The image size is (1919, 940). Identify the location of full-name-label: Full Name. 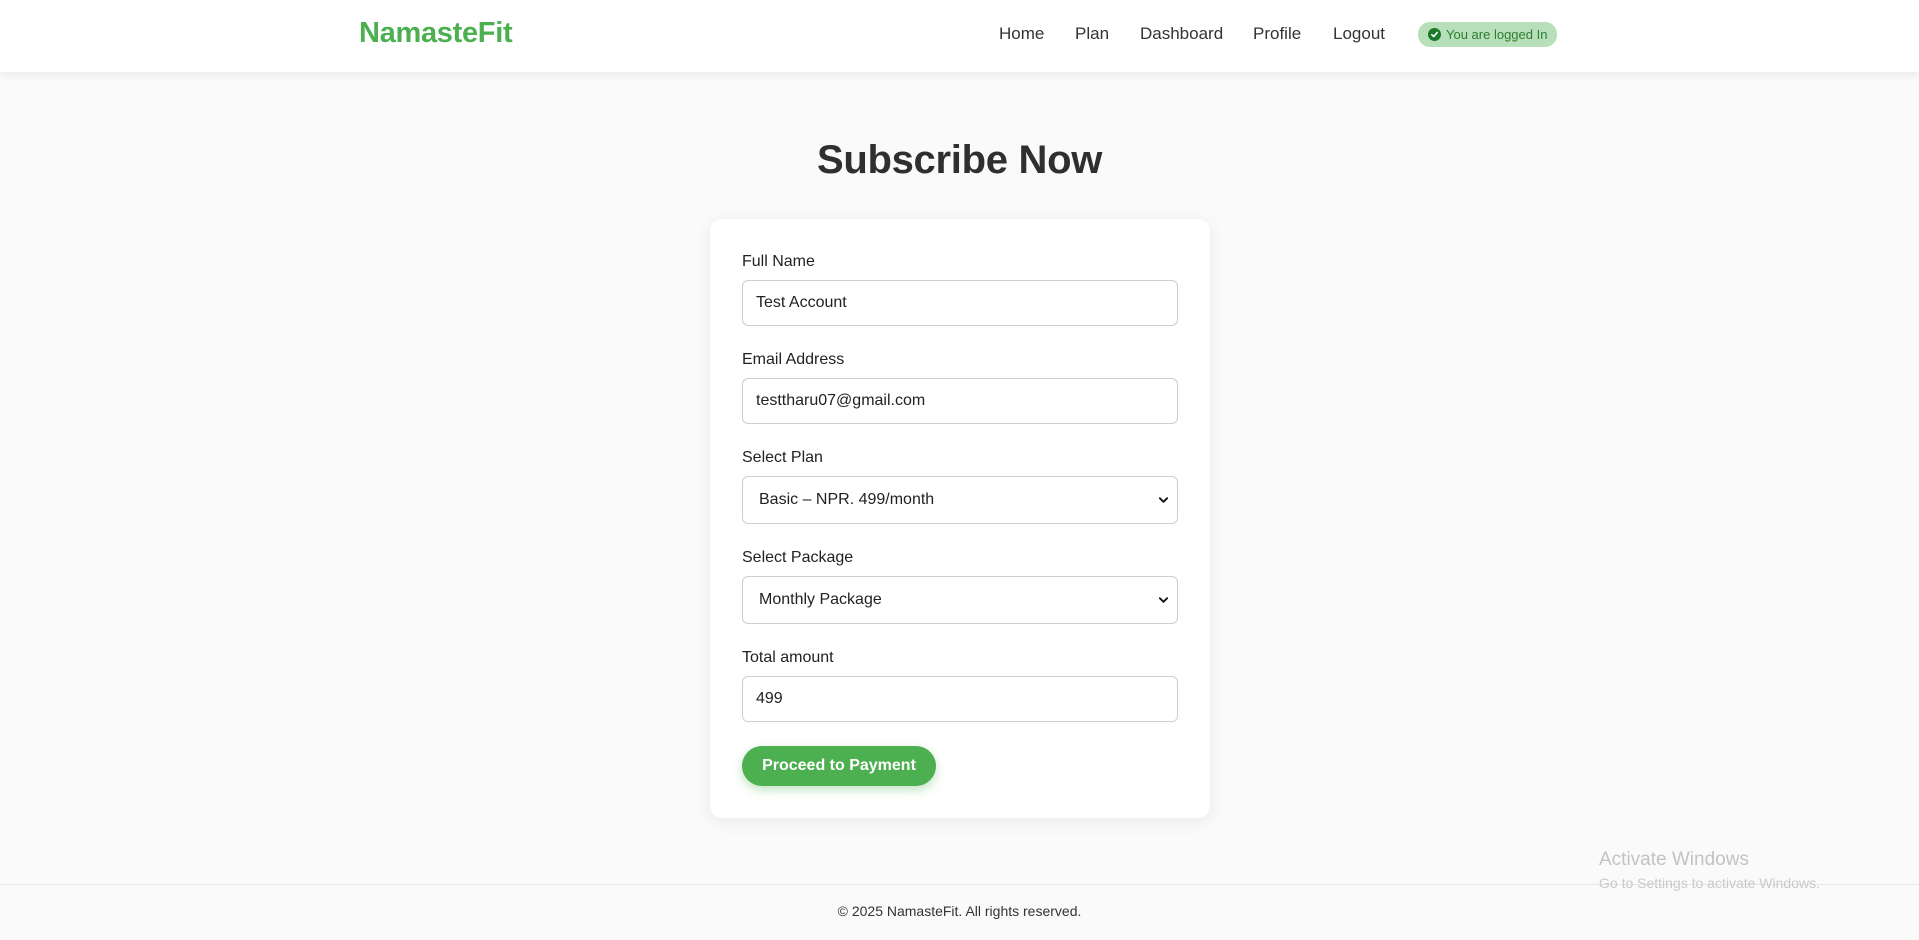
(778, 261).